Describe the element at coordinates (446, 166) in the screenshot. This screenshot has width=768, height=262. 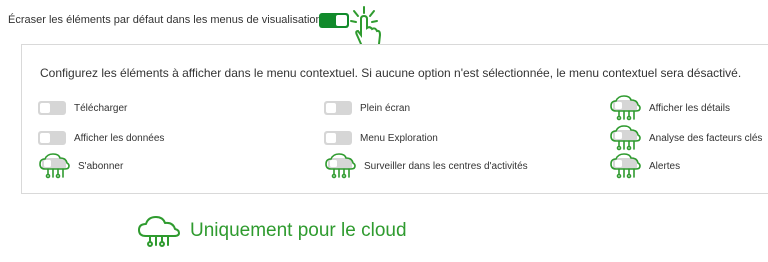
I see `option-label: Surveiller dans les centres d'activités` at that location.